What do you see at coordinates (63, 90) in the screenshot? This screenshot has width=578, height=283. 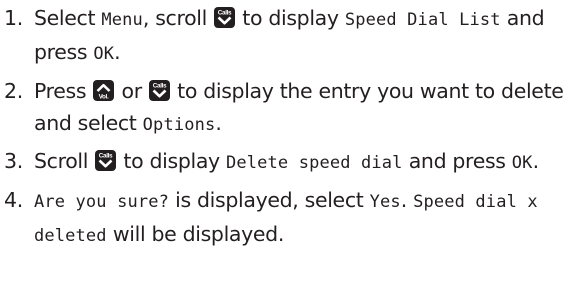 I see `instruction-text: Press` at bounding box center [63, 90].